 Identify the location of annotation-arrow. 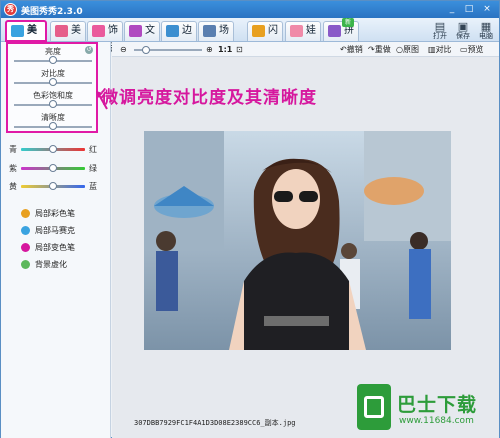
(102, 100).